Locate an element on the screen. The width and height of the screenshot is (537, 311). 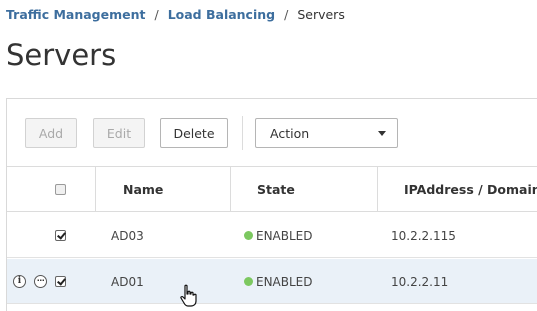
info-icon: i is located at coordinates (19, 281).